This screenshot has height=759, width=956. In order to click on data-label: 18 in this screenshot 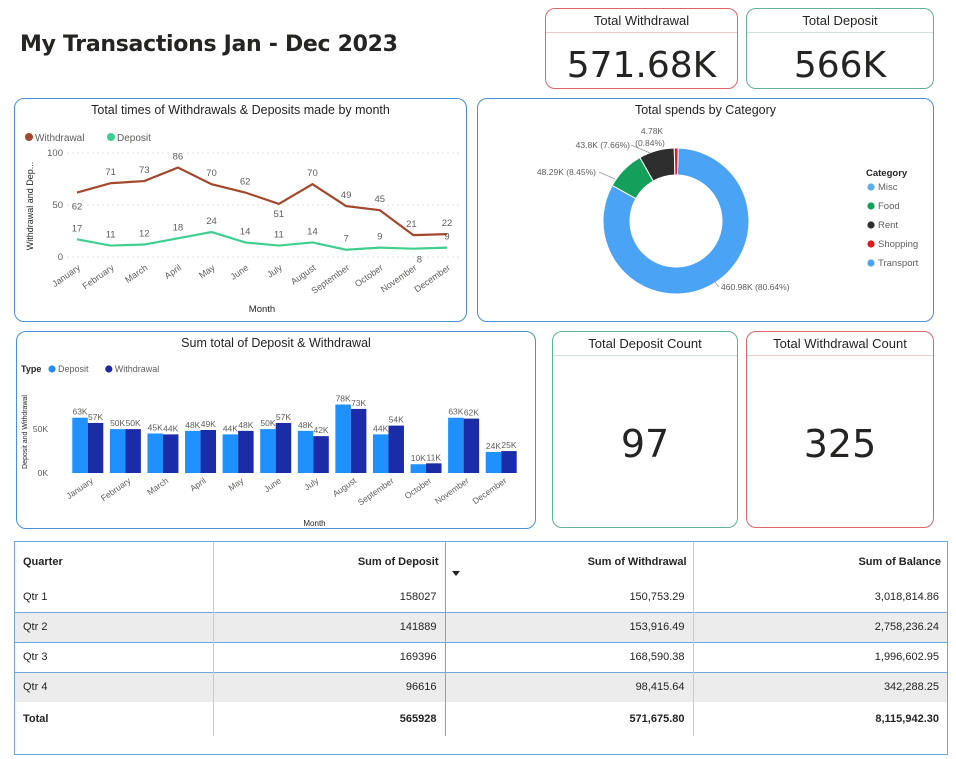, I will do `click(178, 227)`.